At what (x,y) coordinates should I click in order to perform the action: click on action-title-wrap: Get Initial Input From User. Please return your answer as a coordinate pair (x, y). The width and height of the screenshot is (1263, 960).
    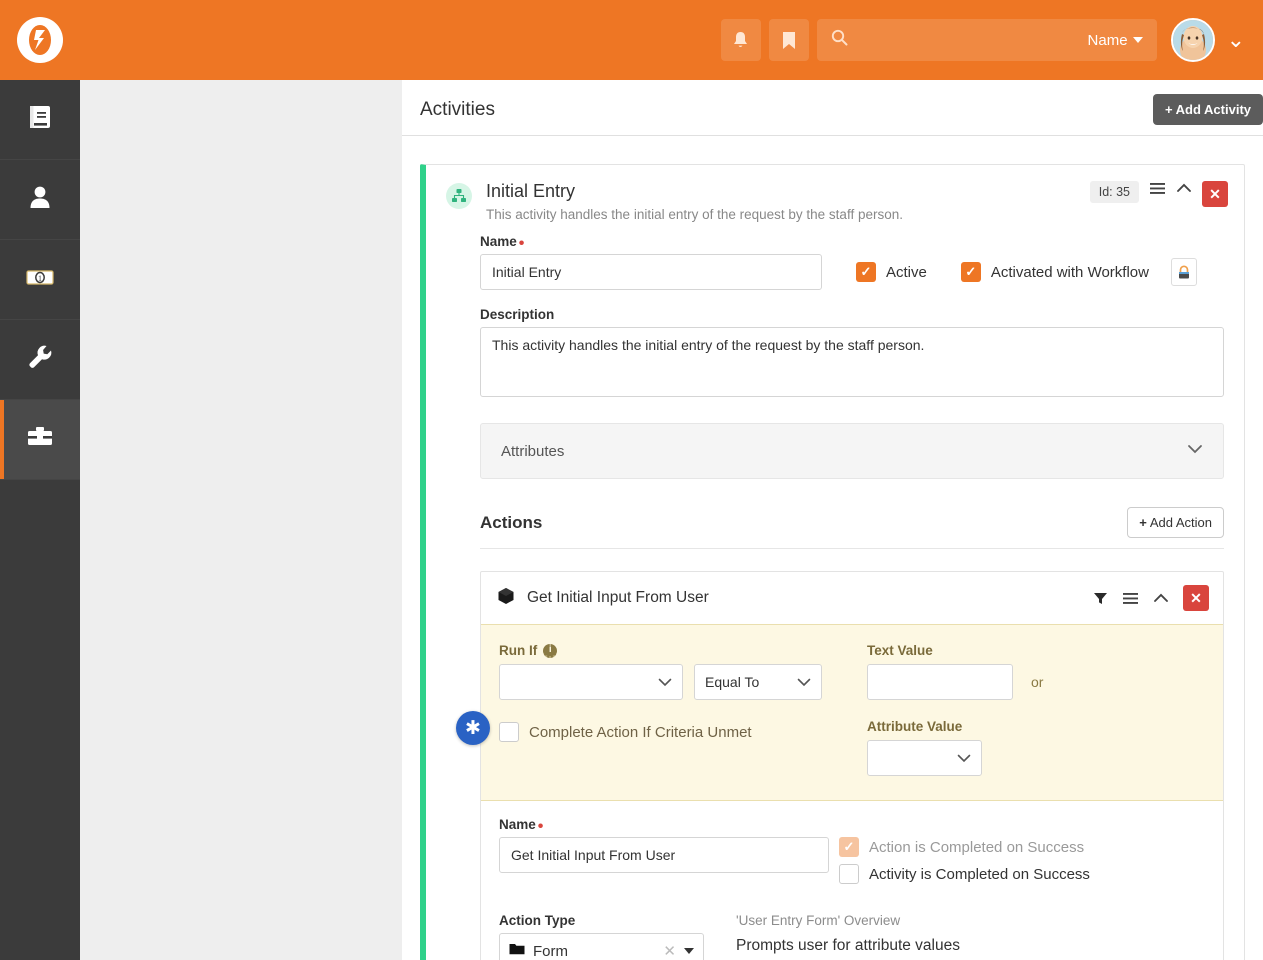
    Looking at the image, I should click on (603, 598).